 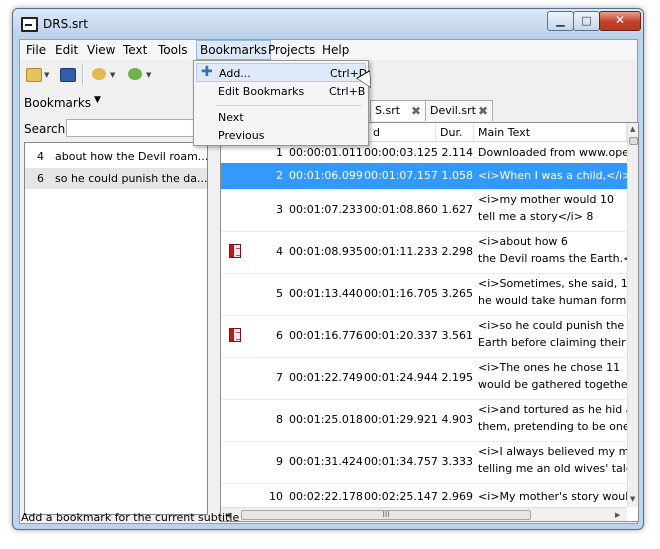 I want to click on tab-srt: S.srt ✖, so click(x=398, y=110).